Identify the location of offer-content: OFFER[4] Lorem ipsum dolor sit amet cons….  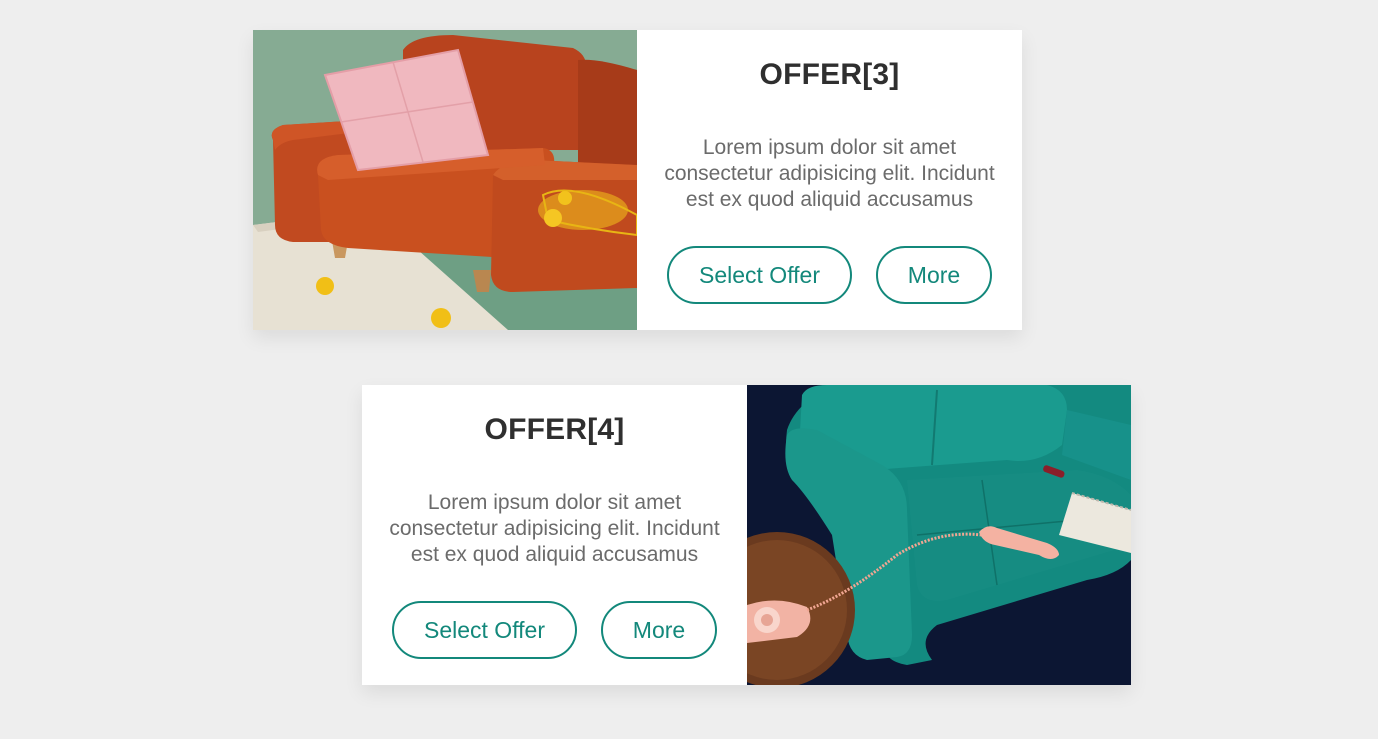
(554, 535).